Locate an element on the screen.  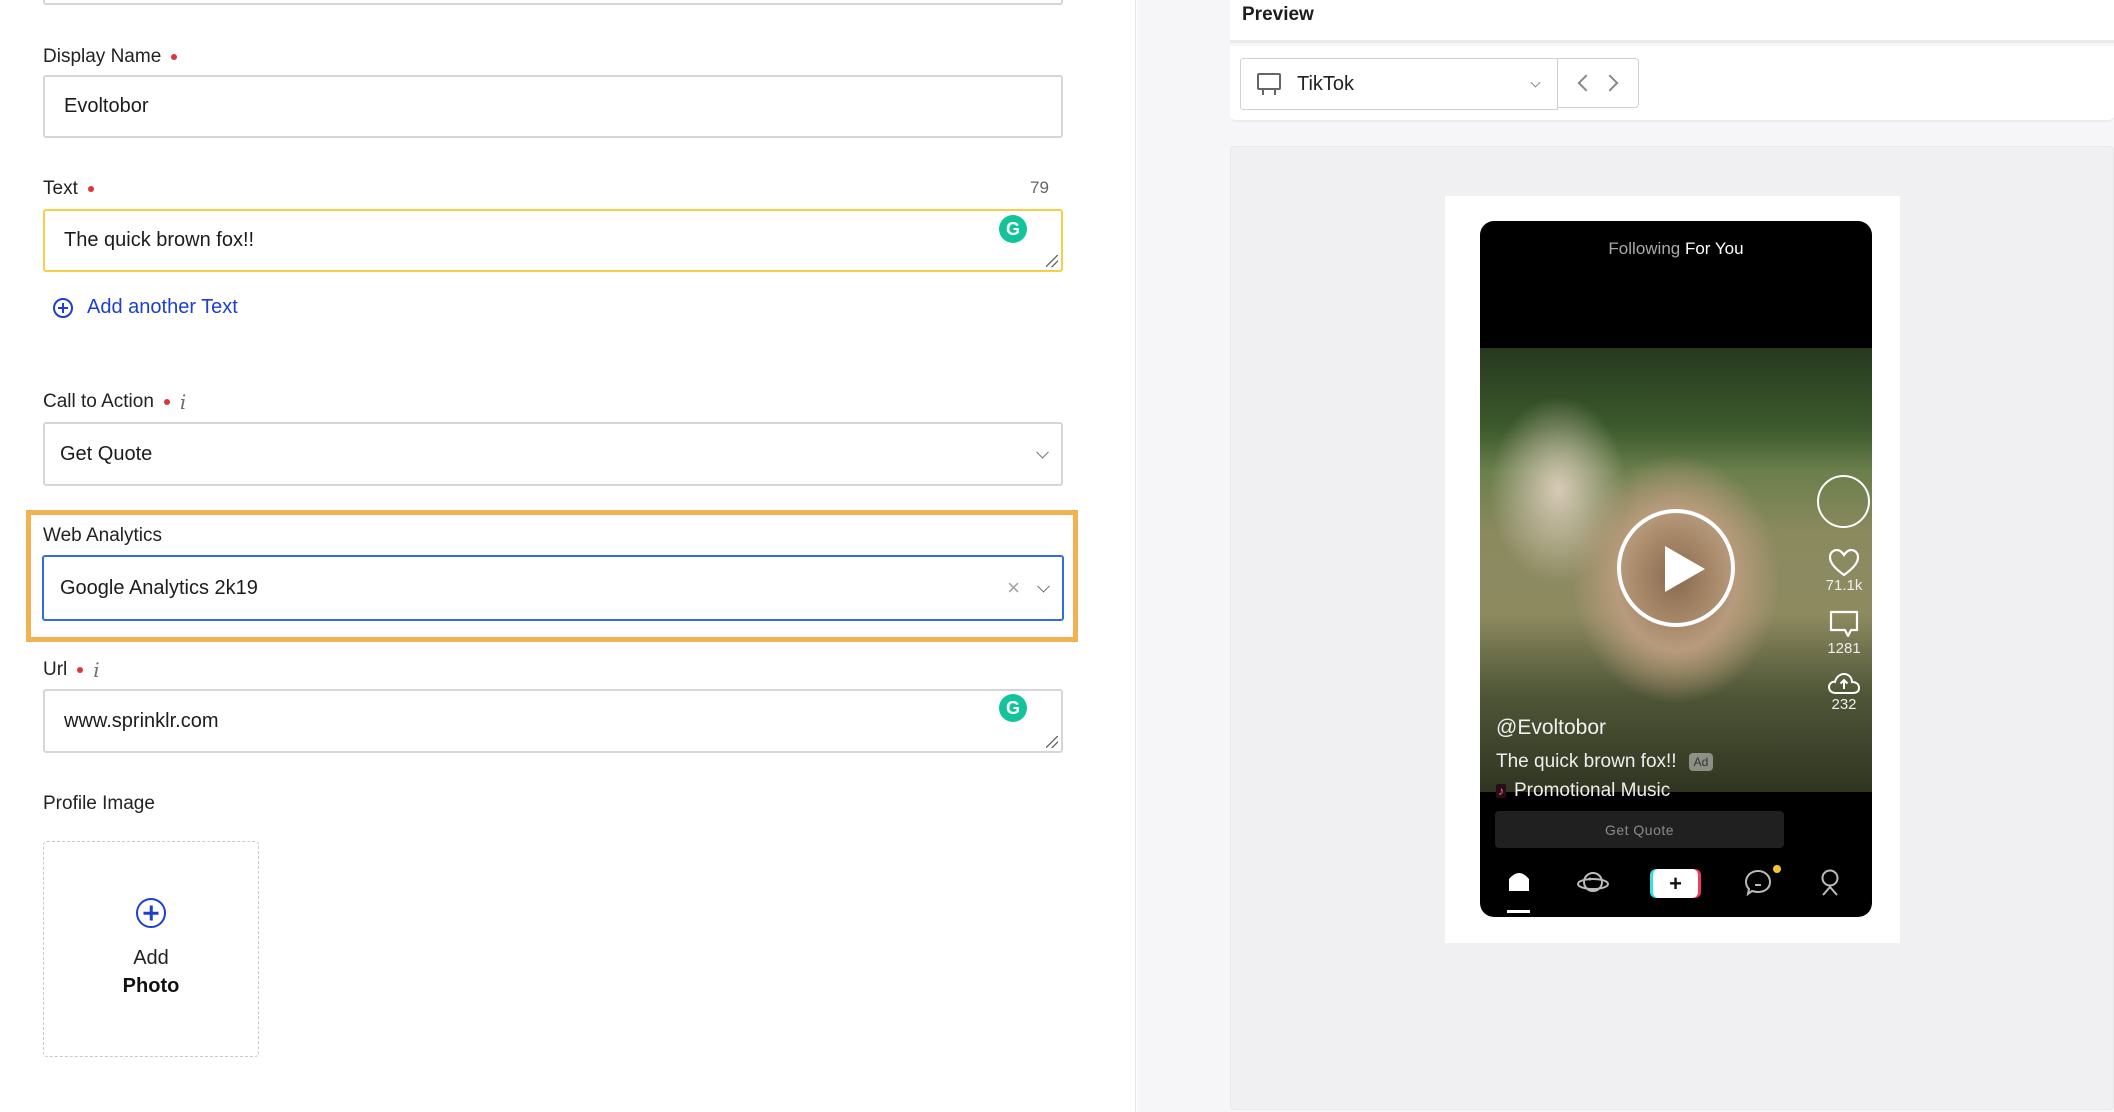
caption: The quick brown fox!! Ad is located at coordinates (1605, 762).